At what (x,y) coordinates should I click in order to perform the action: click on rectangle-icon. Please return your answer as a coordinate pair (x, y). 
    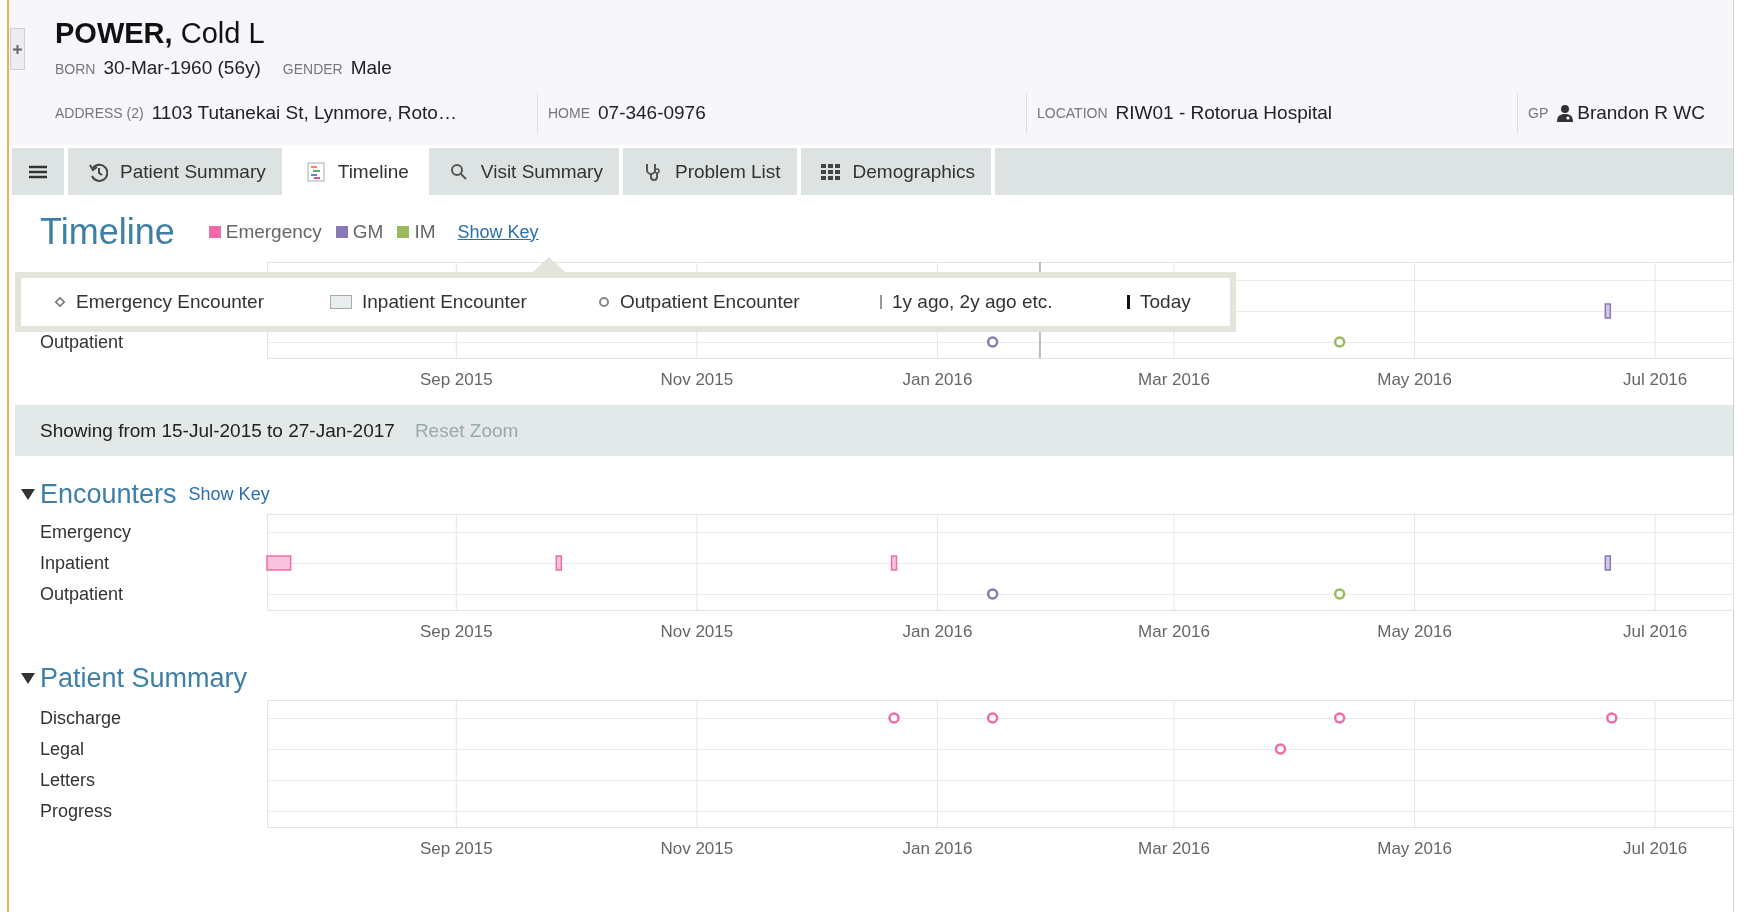
    Looking at the image, I should click on (341, 302).